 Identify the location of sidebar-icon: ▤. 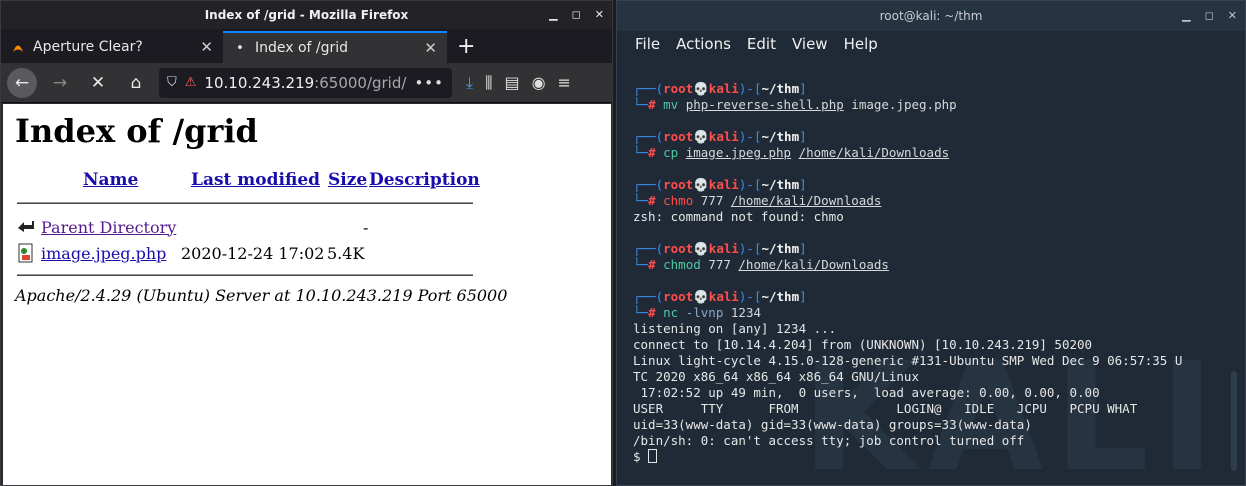
(511, 82).